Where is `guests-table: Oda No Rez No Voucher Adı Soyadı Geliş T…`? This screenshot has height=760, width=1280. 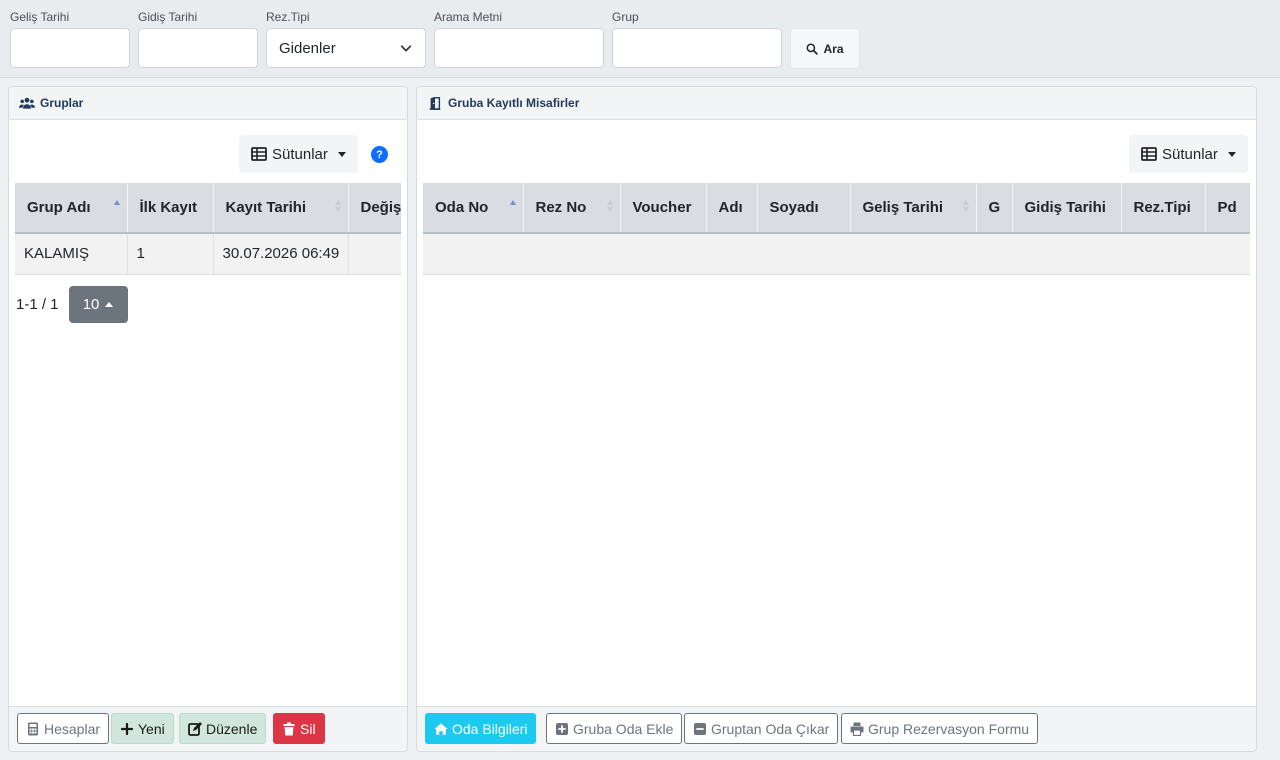 guests-table: Oda No Rez No Voucher Adı Soyadı Geliş T… is located at coordinates (836, 229).